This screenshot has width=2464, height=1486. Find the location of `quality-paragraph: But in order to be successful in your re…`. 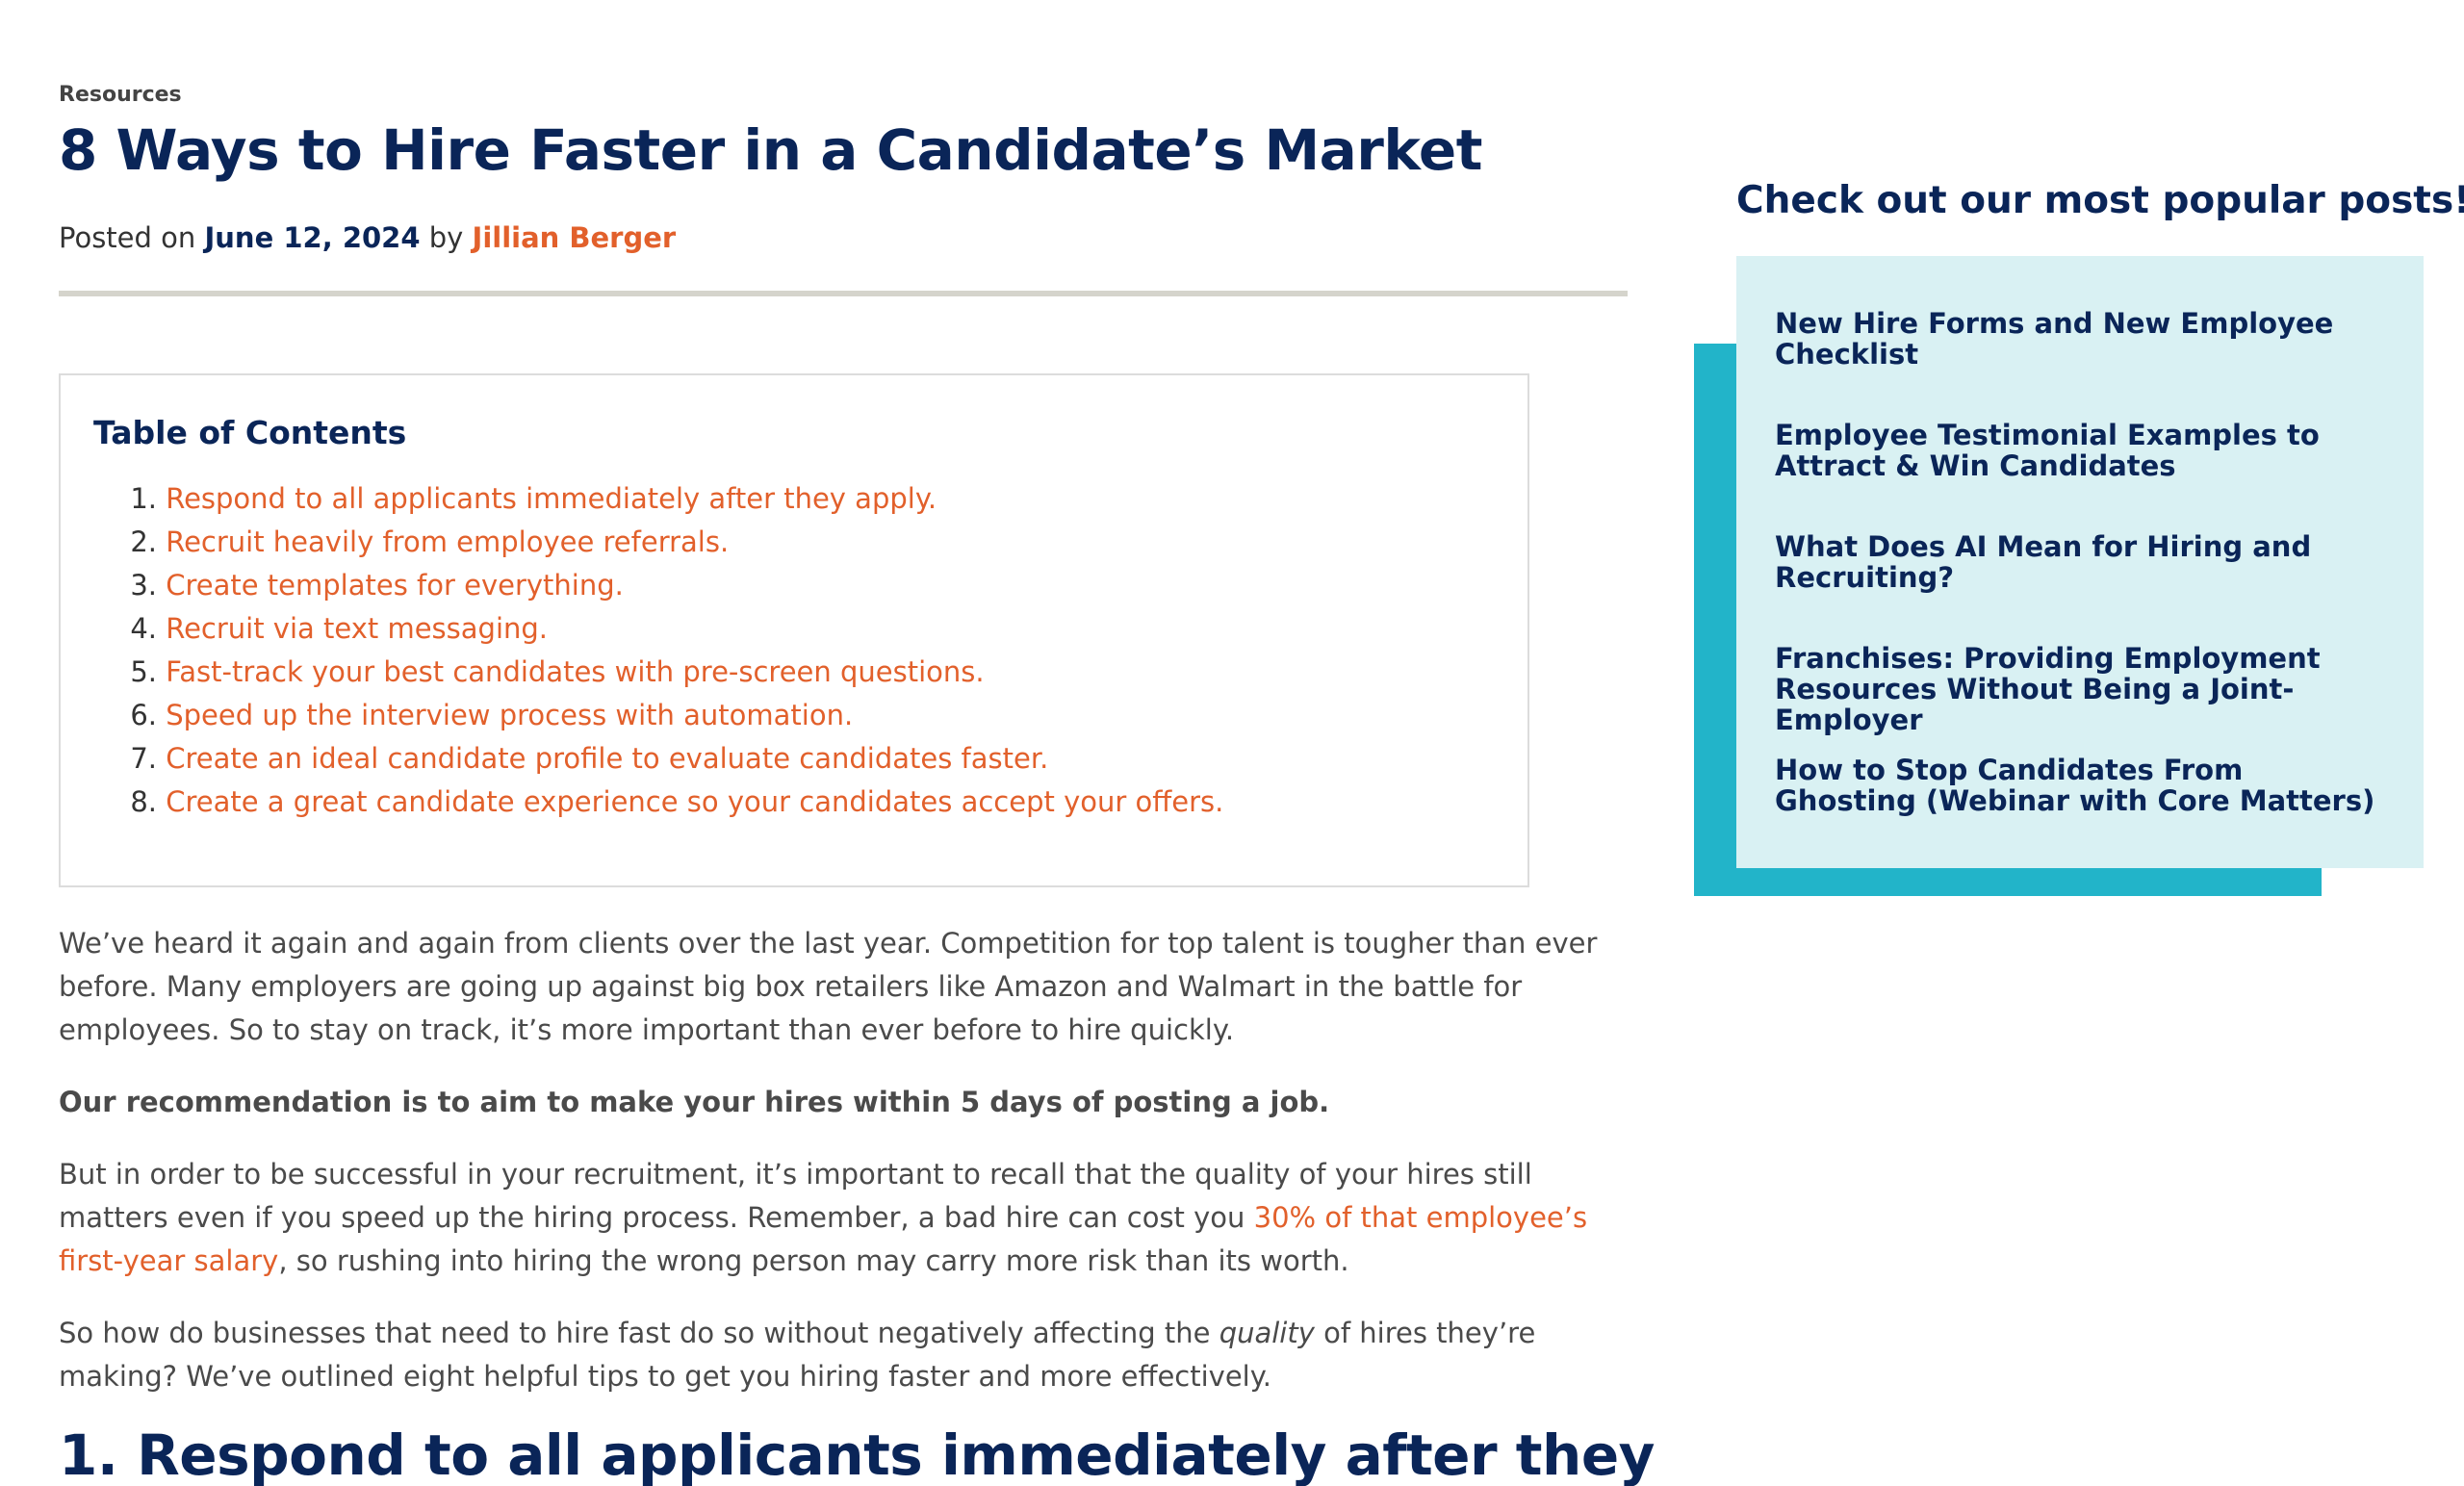

quality-paragraph: But in order to be successful in your re… is located at coordinates (843, 1218).